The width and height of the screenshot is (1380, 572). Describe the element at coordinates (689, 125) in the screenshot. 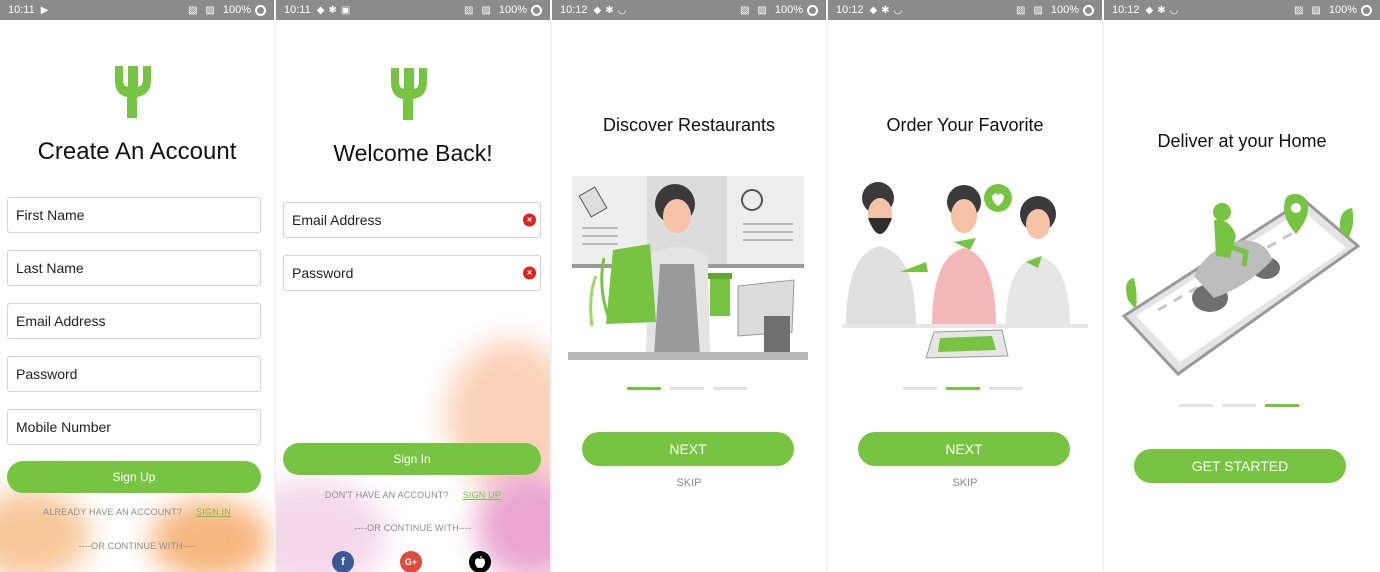

I see `onboarding-title: Discover Restaurants` at that location.